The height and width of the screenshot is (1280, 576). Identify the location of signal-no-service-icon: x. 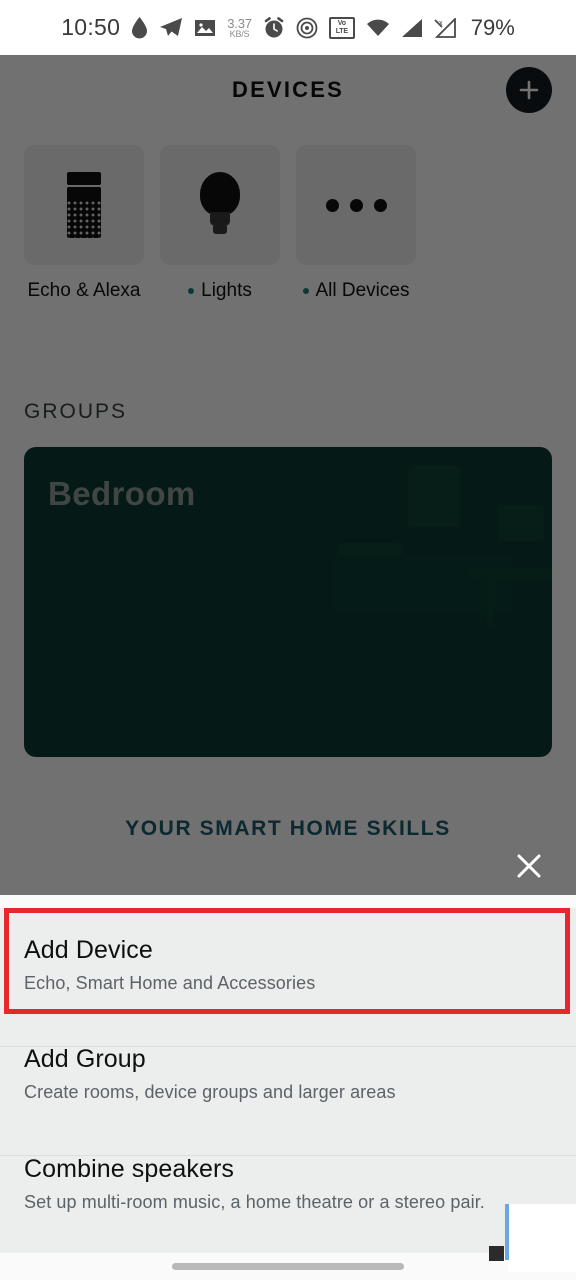
(446, 27).